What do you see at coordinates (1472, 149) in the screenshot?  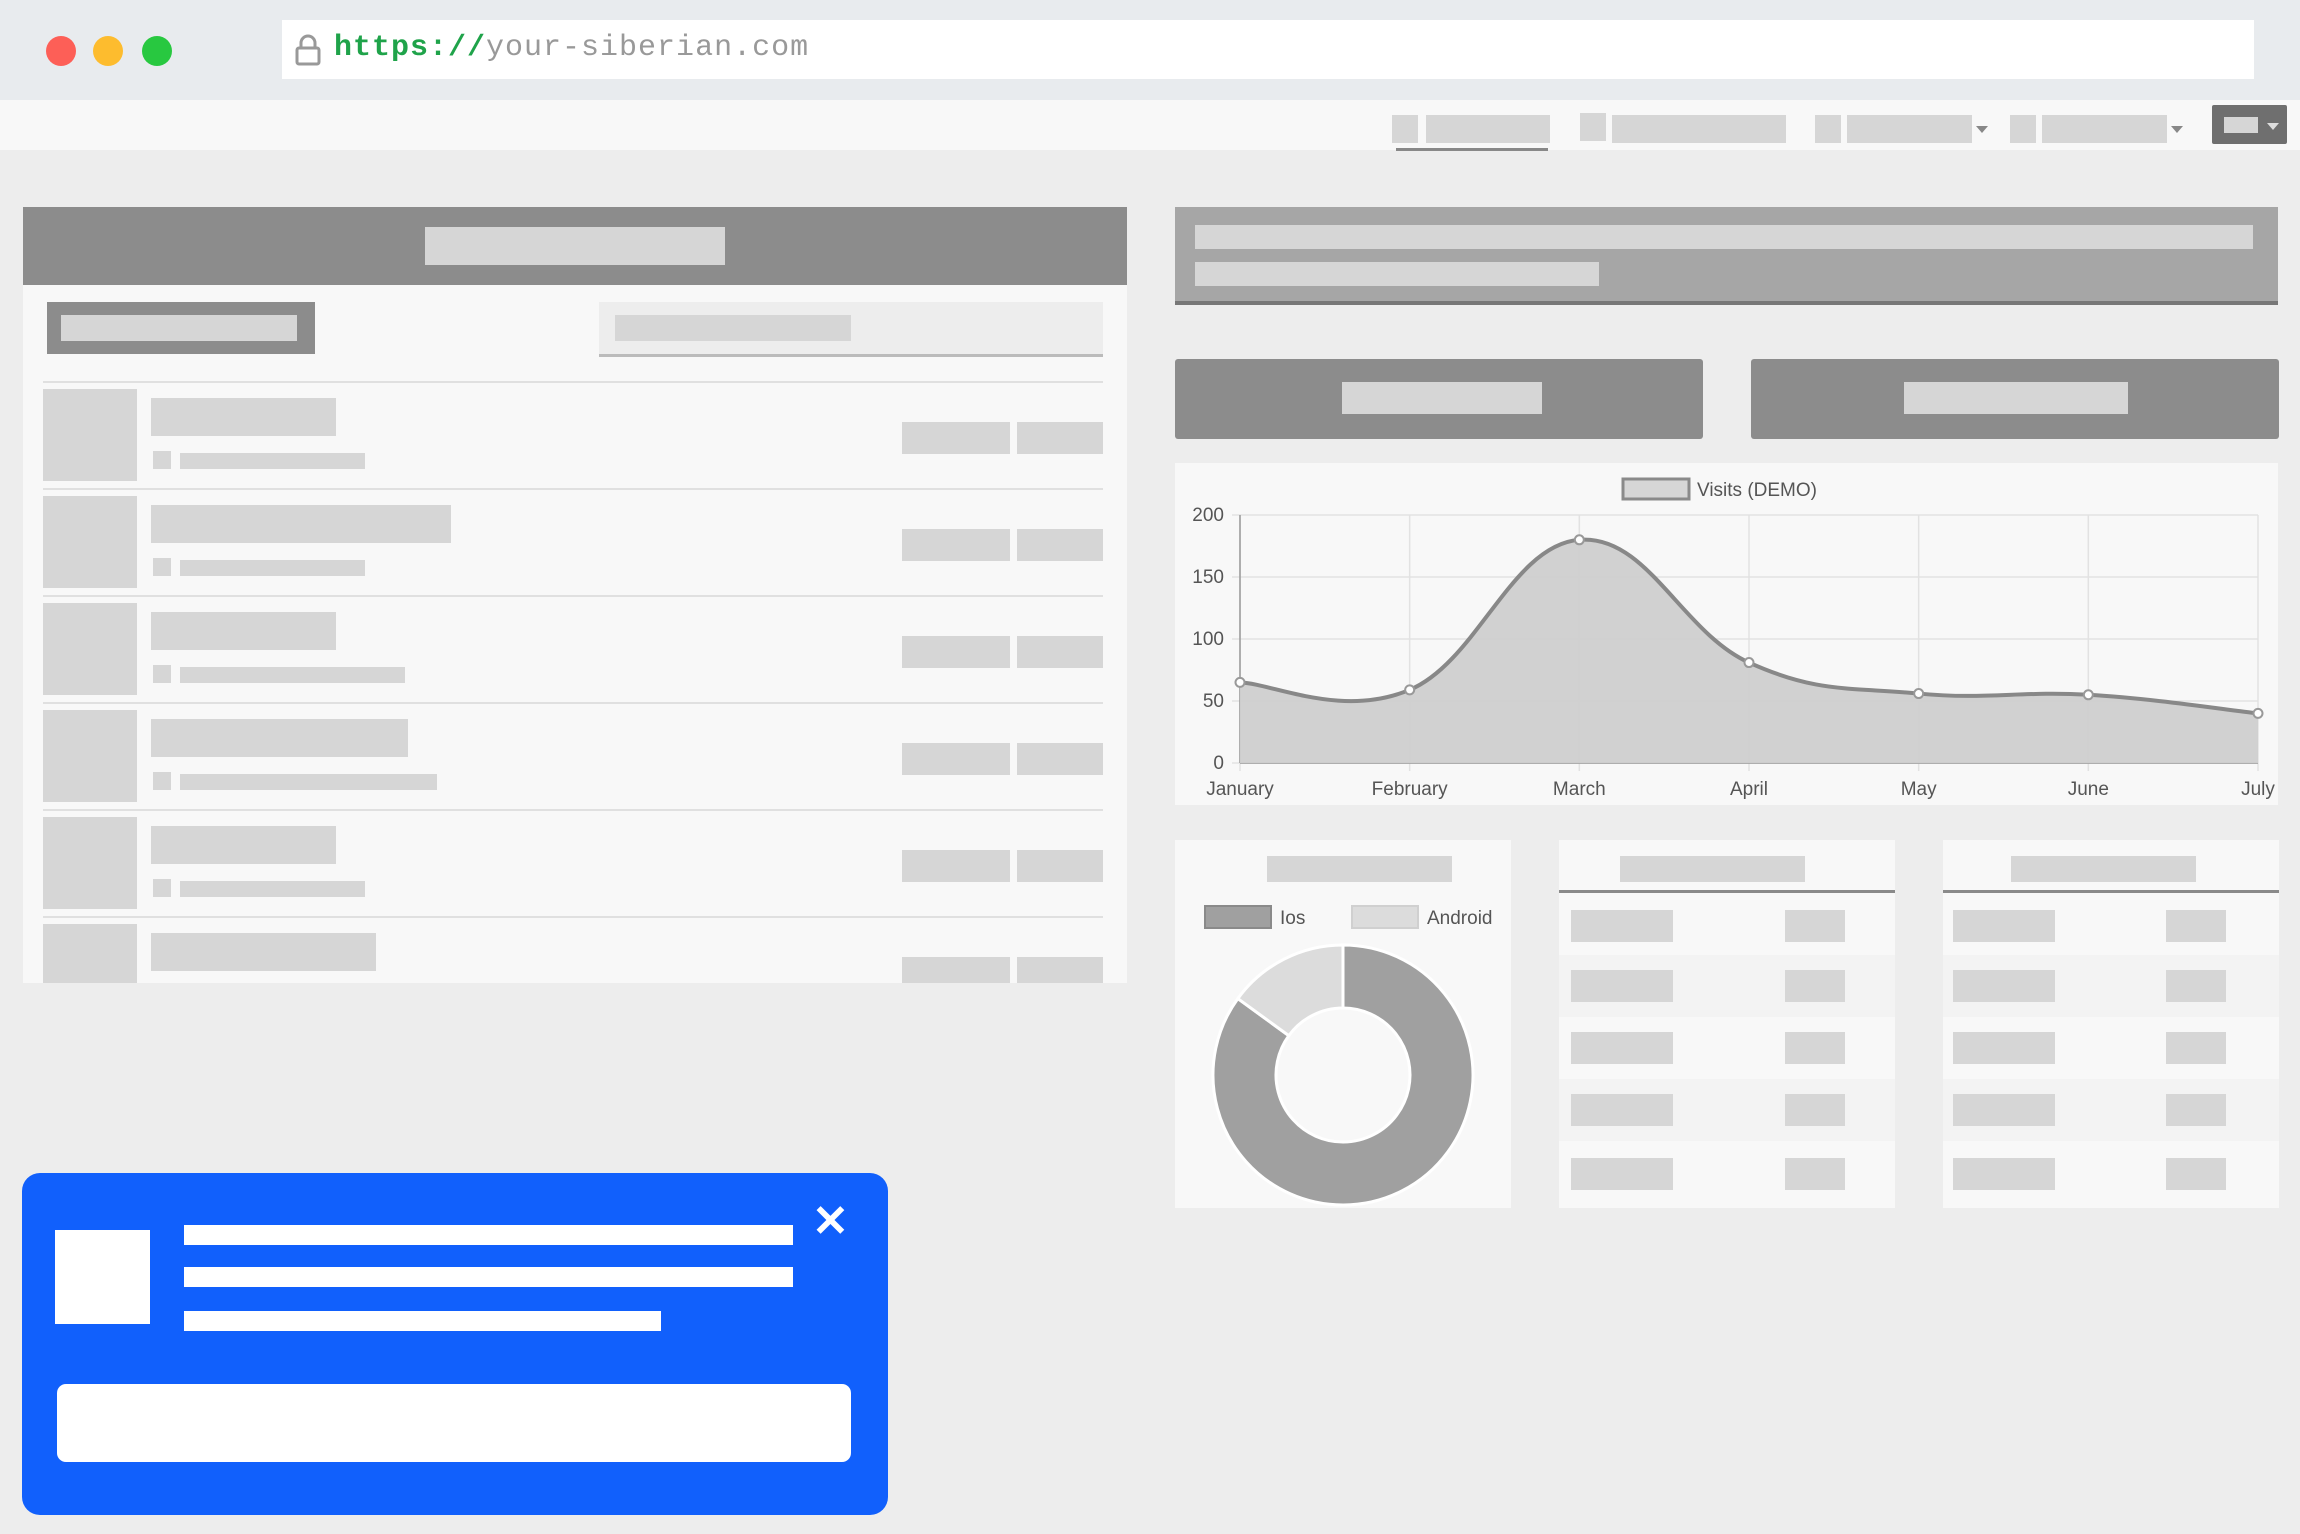 I see `nav-active-underline` at bounding box center [1472, 149].